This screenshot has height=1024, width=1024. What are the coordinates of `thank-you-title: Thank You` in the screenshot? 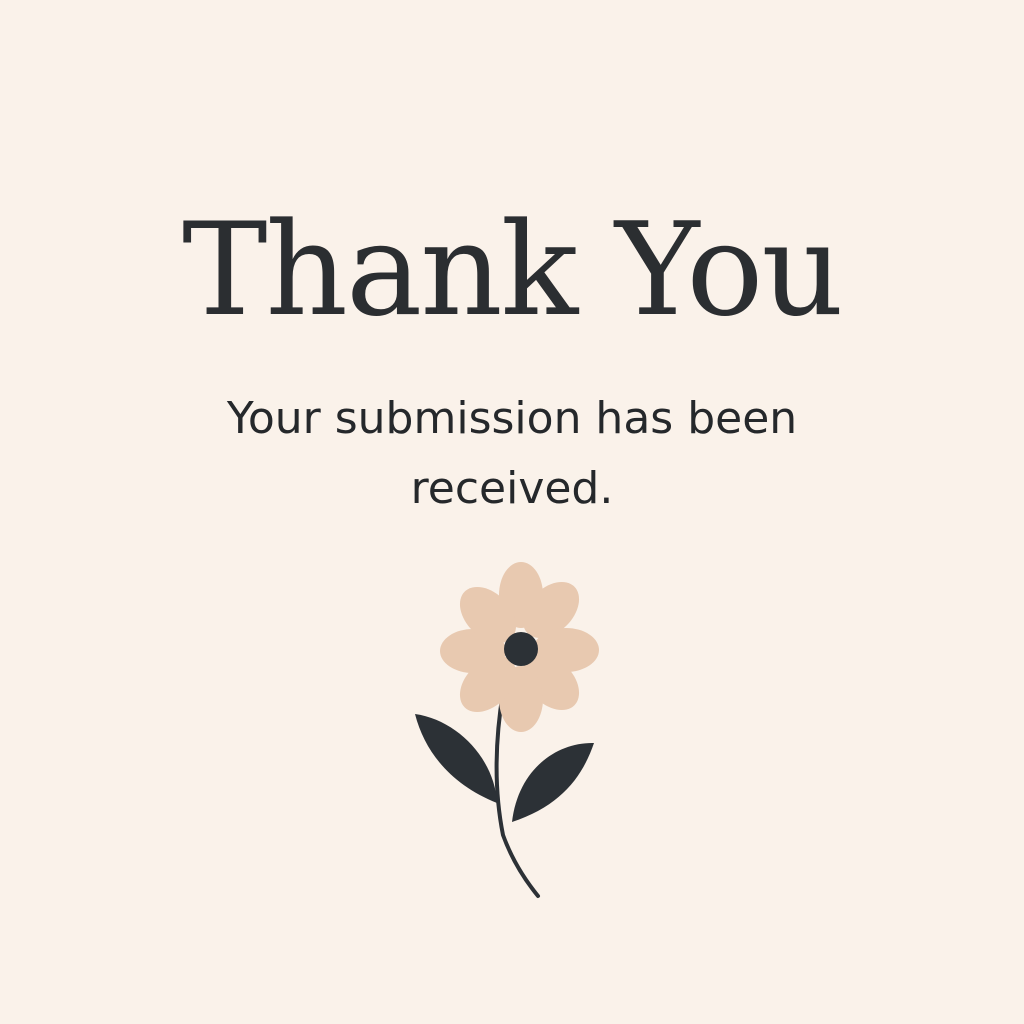 It's located at (513, 270).